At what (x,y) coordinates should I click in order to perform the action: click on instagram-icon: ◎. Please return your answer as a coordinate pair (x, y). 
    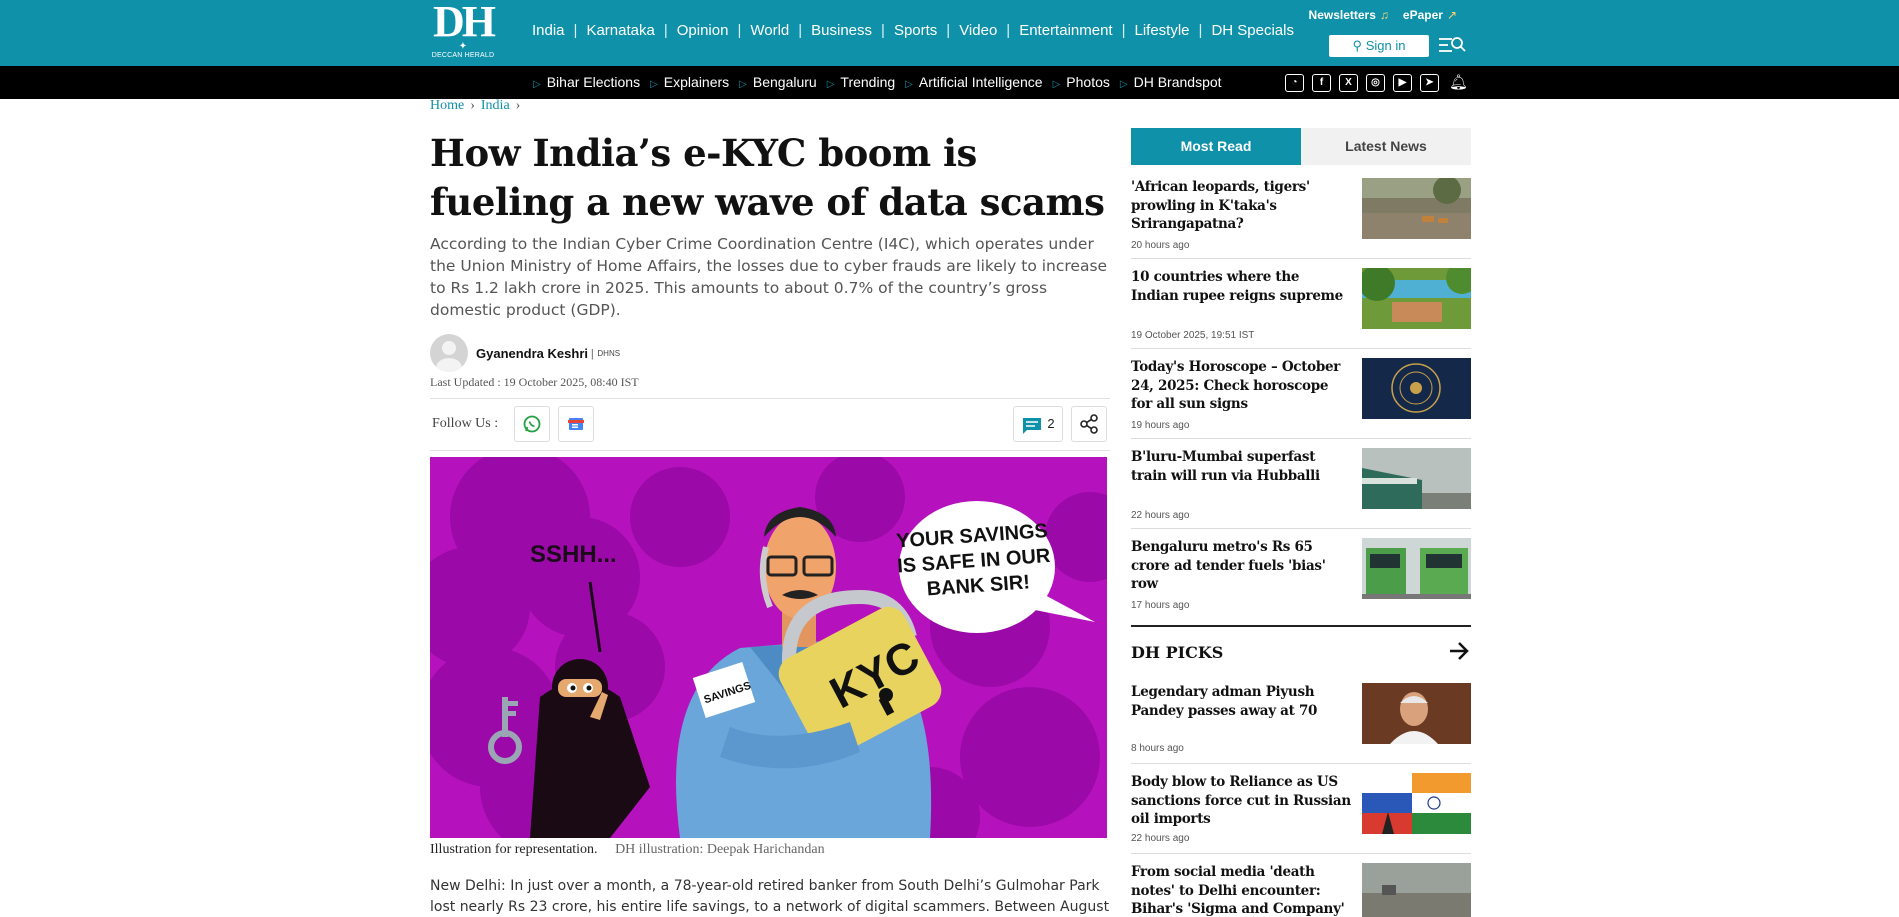
    Looking at the image, I should click on (1375, 83).